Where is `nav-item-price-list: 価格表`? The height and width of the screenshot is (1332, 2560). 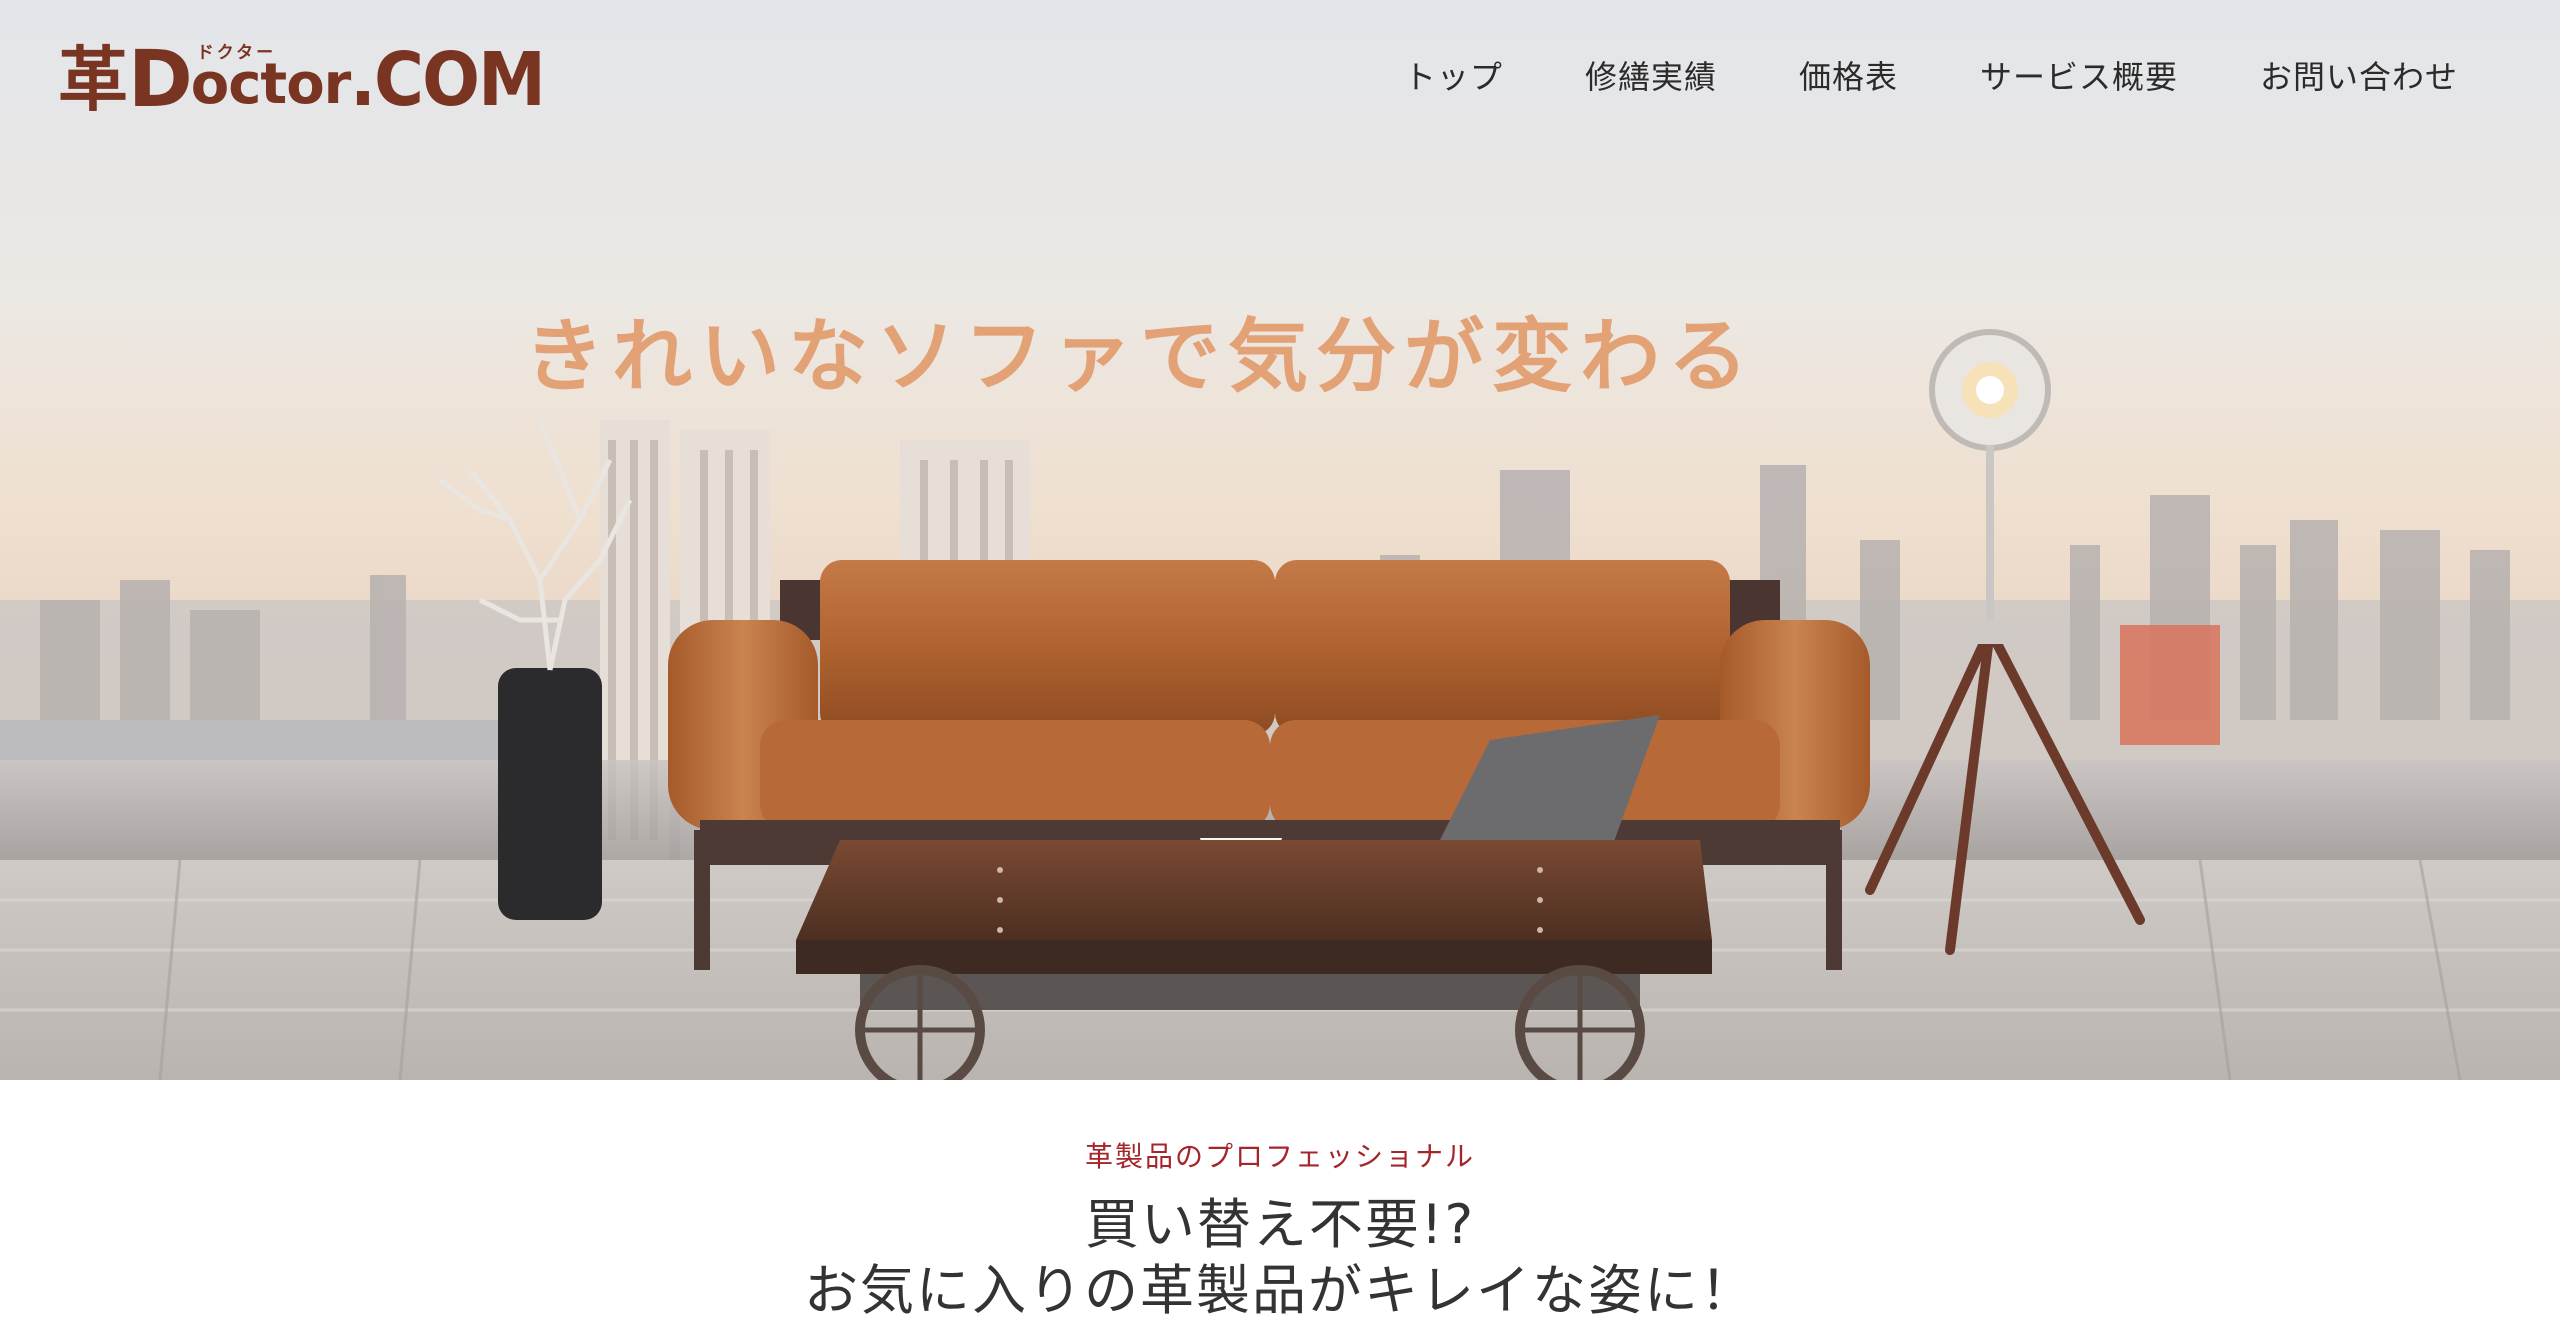
nav-item-price-list: 価格表 is located at coordinates (1848, 75).